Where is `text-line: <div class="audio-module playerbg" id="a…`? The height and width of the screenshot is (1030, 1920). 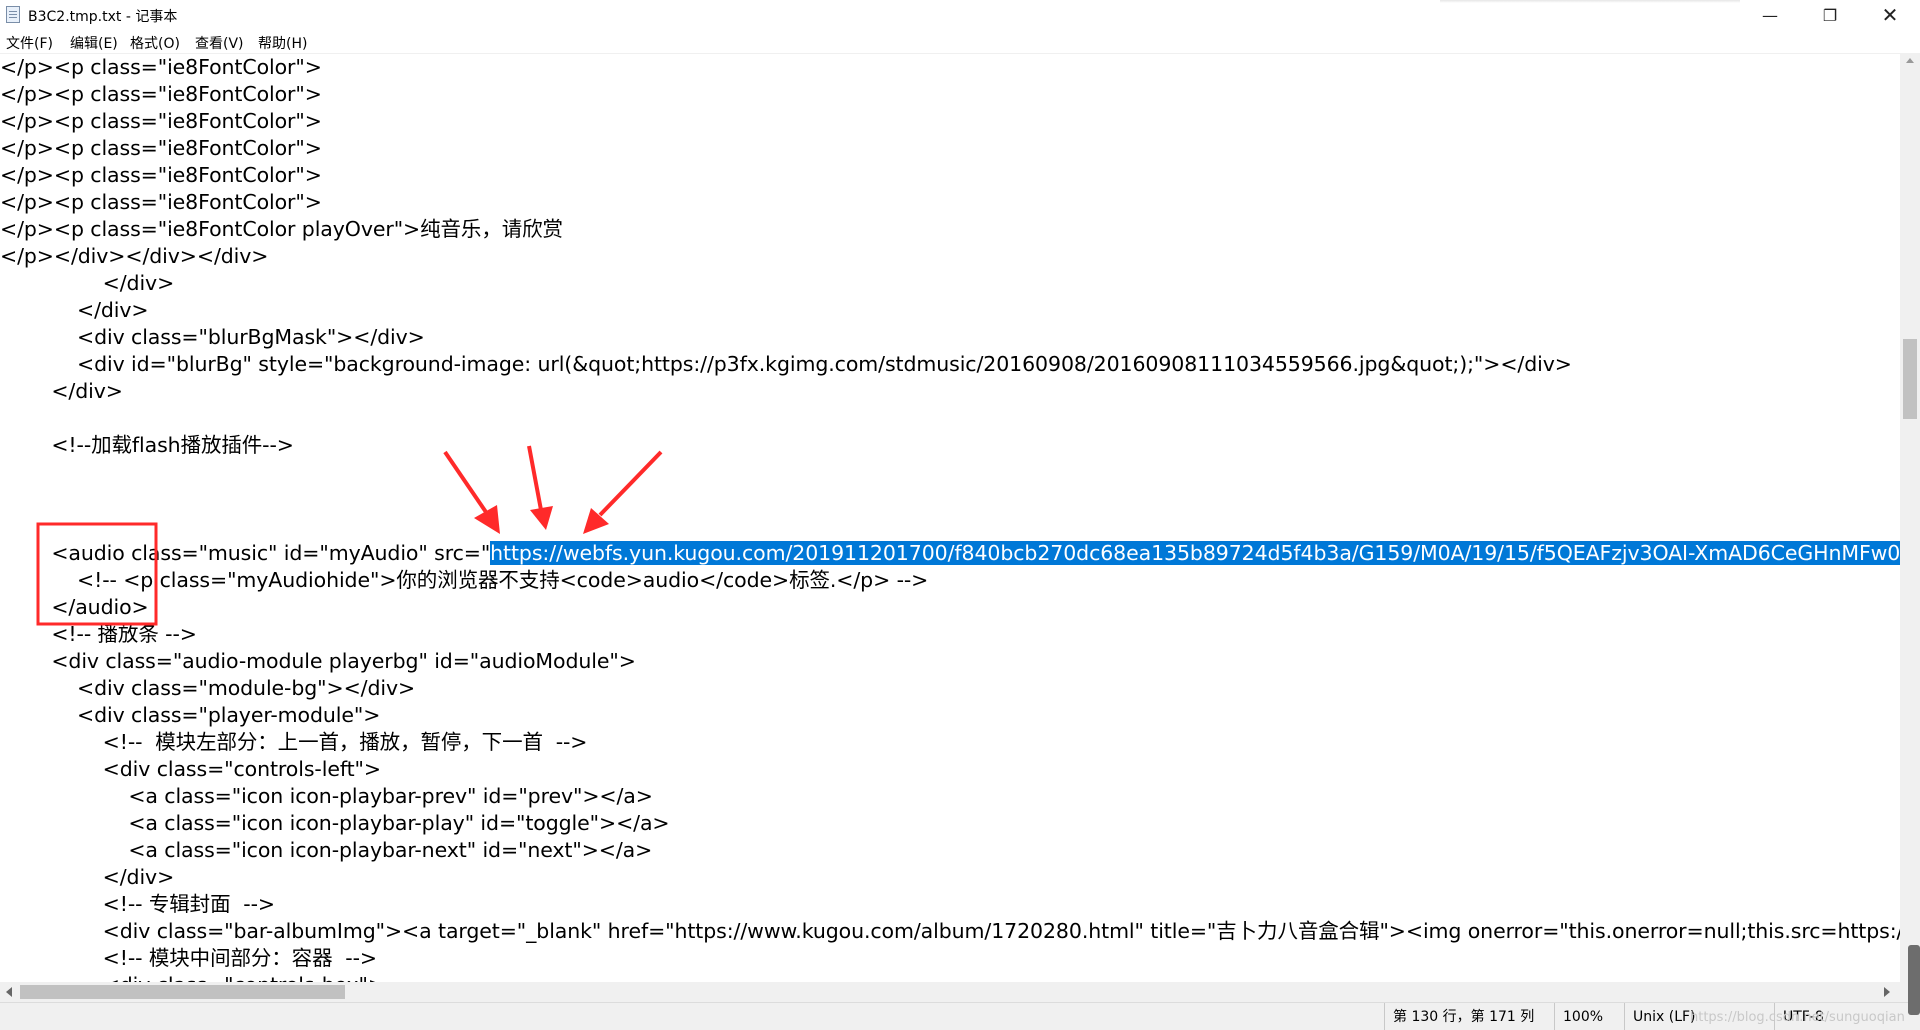 text-line: <div class="audio-module playerbg" id="a… is located at coordinates (318, 661).